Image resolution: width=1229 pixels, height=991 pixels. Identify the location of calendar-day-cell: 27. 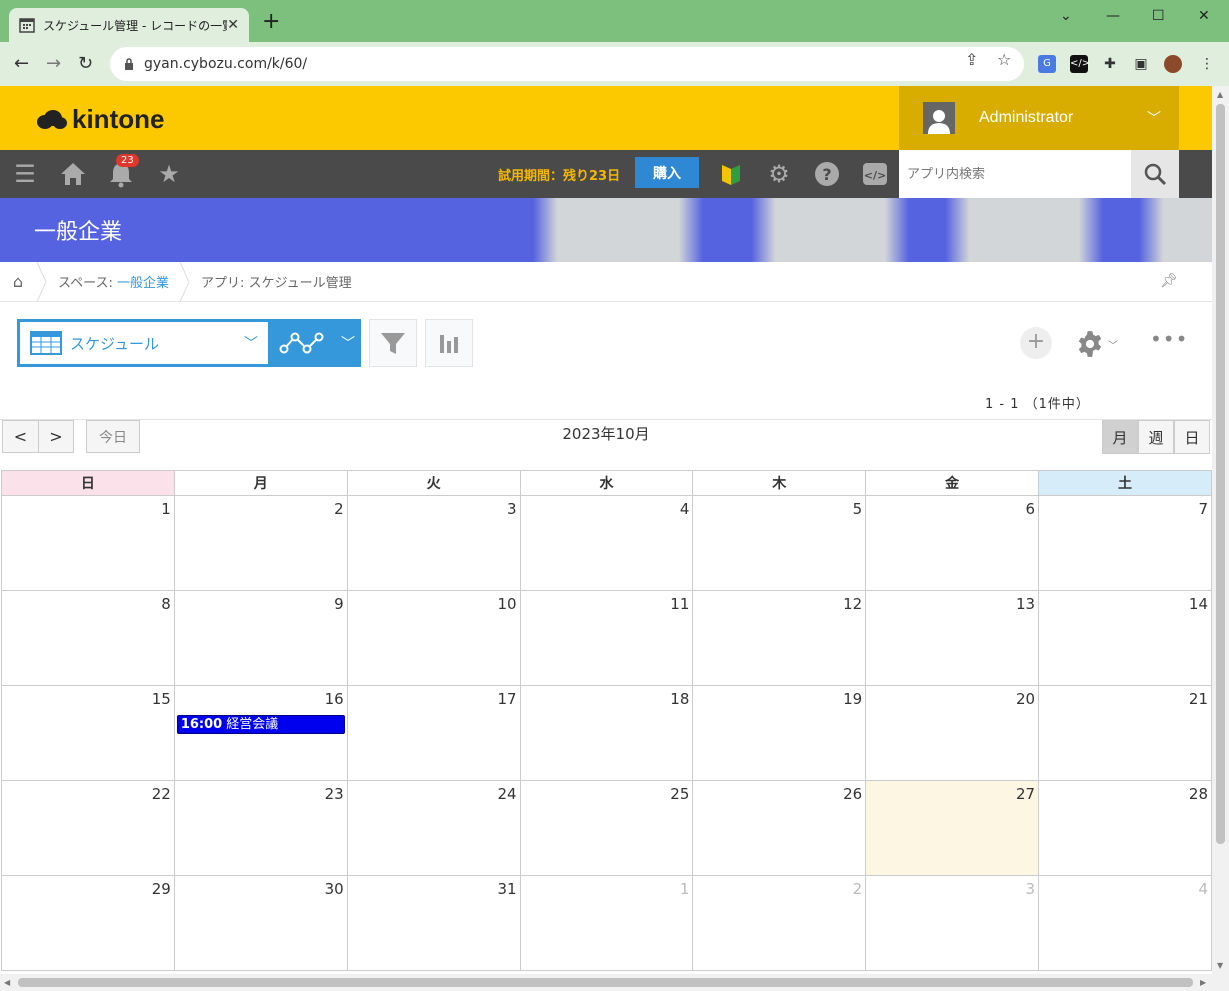
(952, 828).